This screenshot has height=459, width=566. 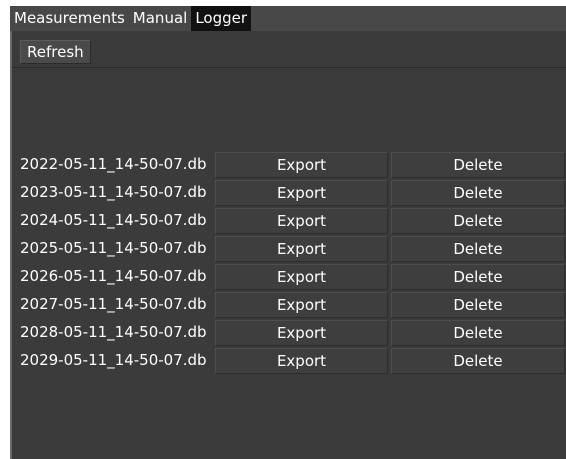 I want to click on log-file-row: 2027-05-11_14-50-07.db Export Delete, so click(x=293, y=305).